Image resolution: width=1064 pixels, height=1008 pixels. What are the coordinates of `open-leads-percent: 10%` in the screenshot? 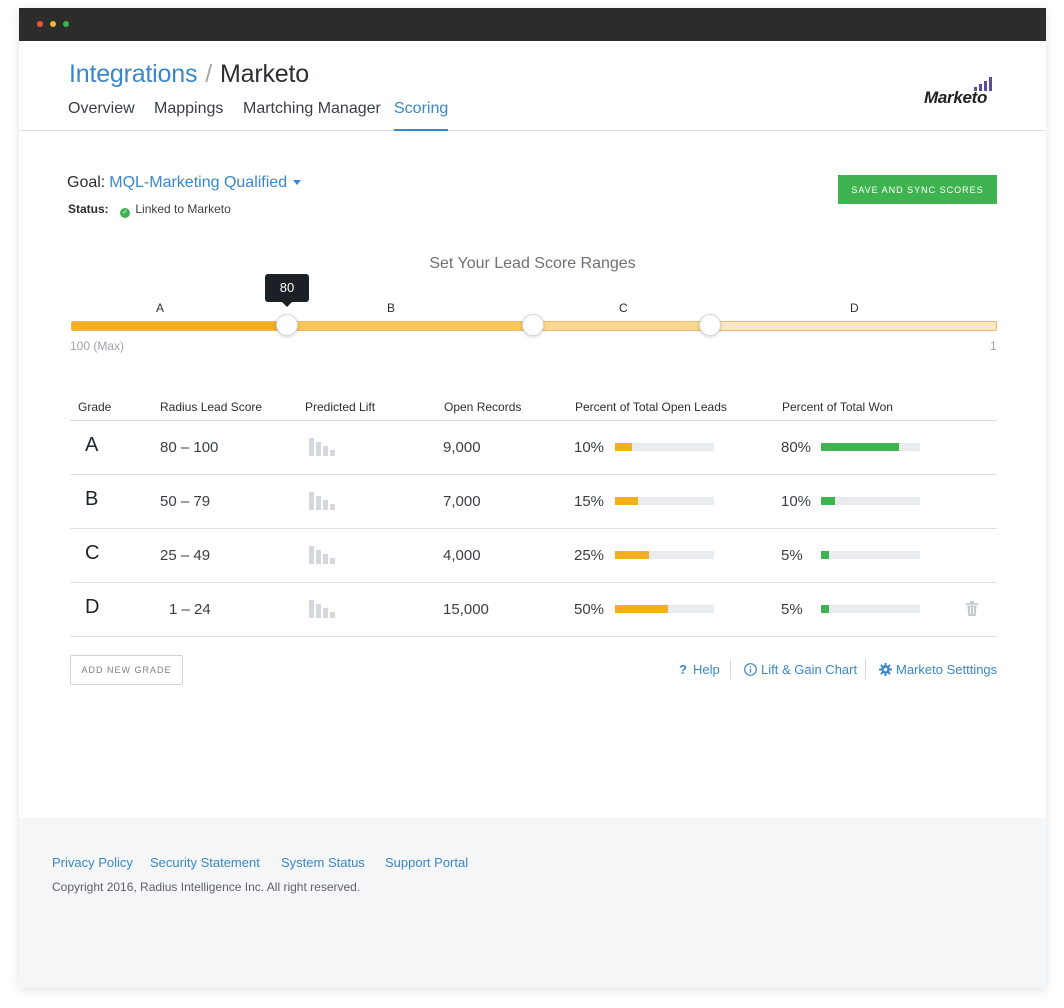 It's located at (589, 447).